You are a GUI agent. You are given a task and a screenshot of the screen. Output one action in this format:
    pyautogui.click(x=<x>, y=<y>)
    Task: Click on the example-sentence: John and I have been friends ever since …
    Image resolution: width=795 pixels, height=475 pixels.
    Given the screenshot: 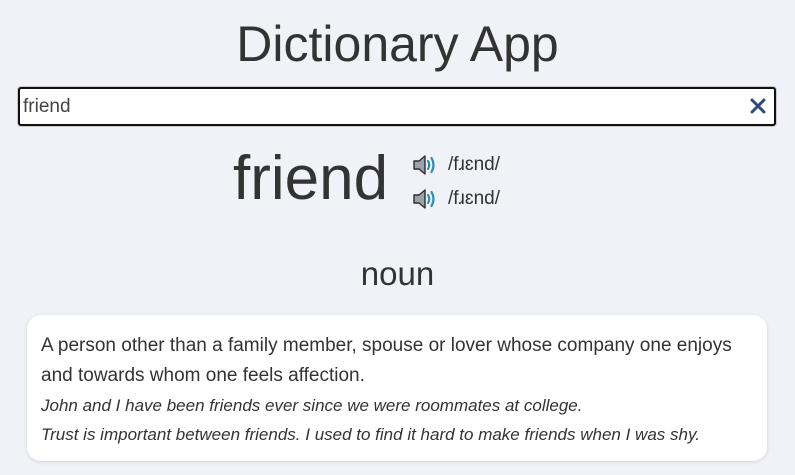 What is the action you would take?
    pyautogui.click(x=312, y=405)
    